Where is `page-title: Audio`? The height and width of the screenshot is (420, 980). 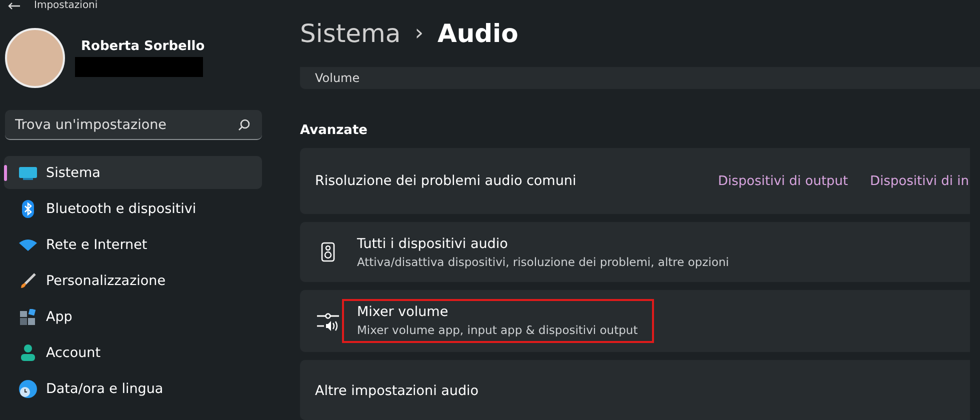
page-title: Audio is located at coordinates (478, 33).